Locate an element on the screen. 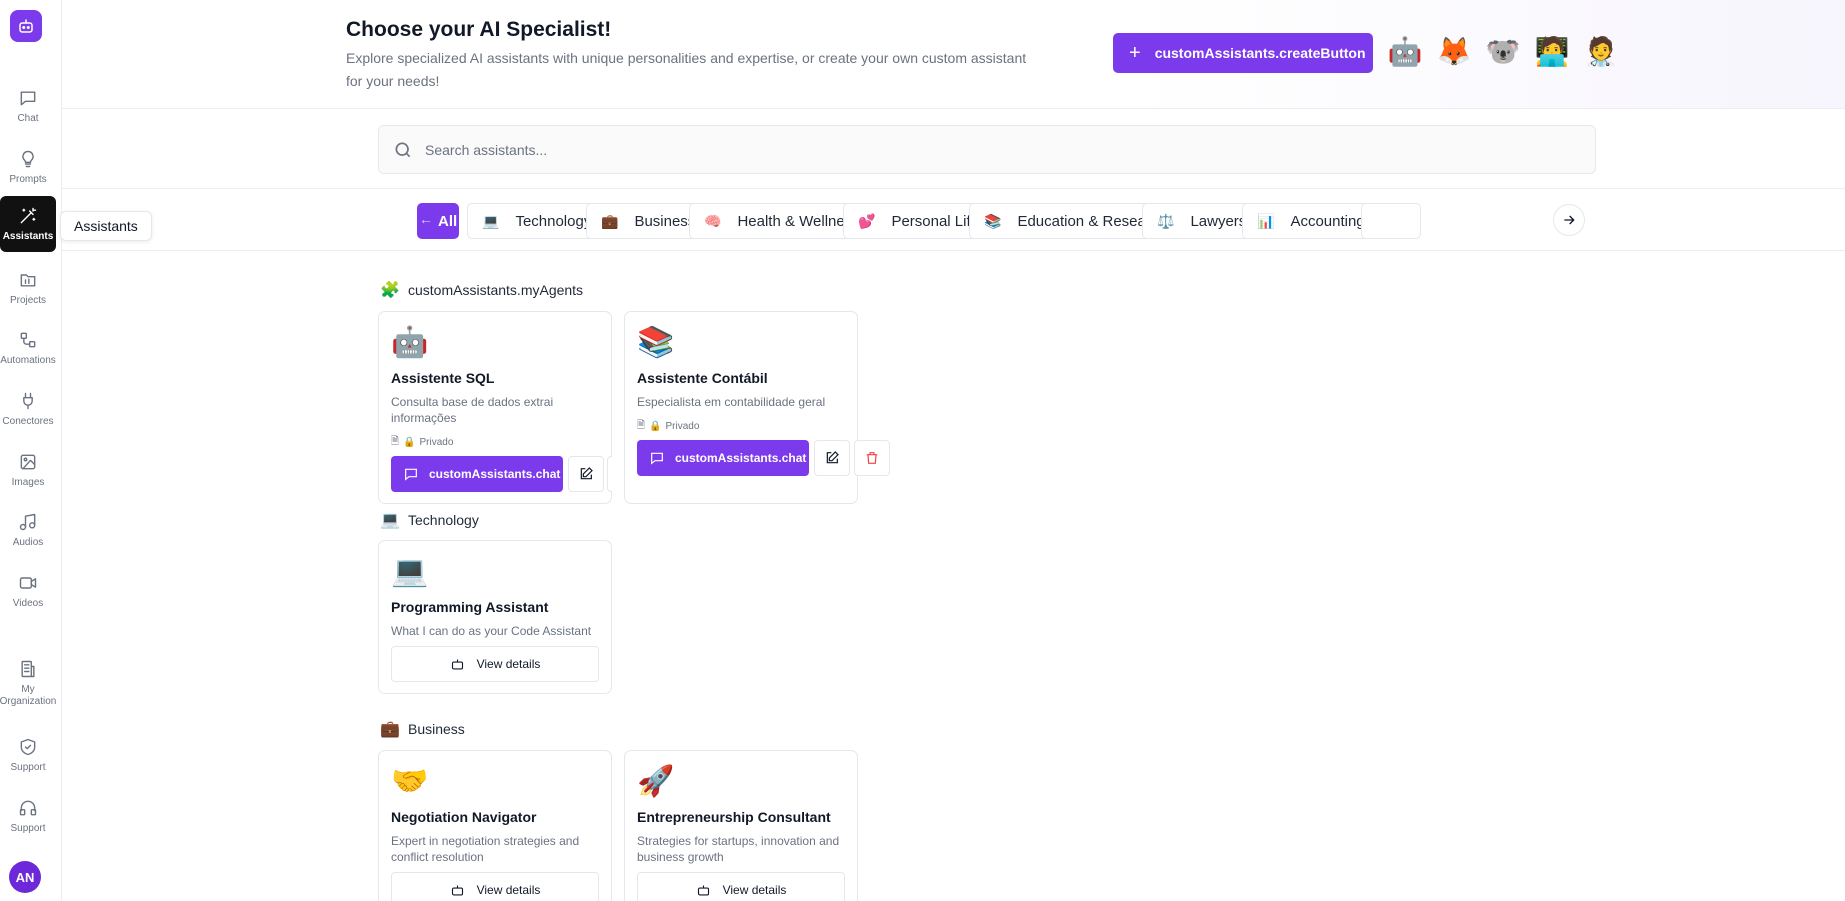 Image resolution: width=1845 pixels, height=901 pixels. sidebar-item-my-organization: My Organization is located at coordinates (28, 683).